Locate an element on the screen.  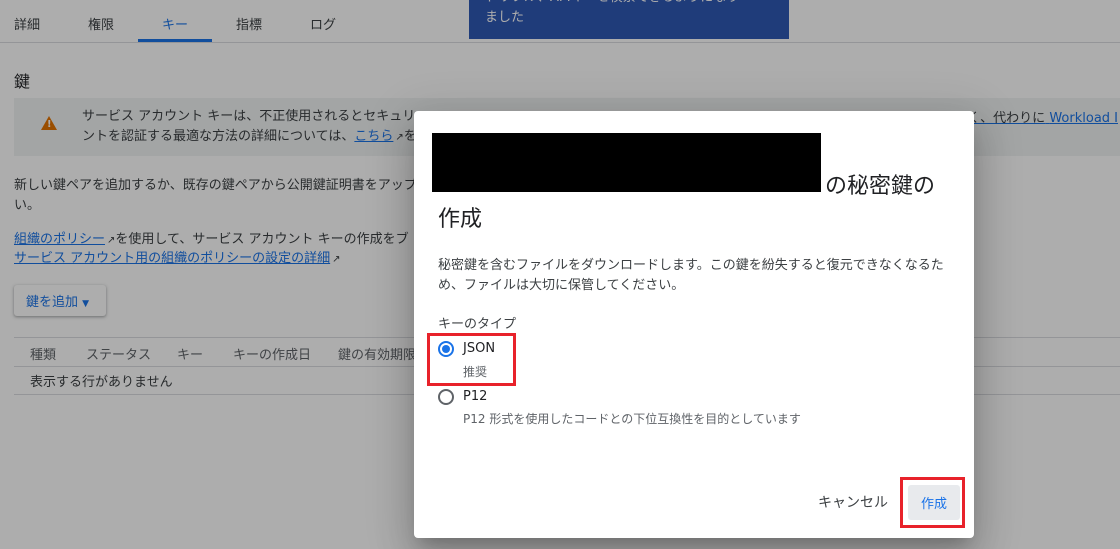
json-radio is located at coordinates (446, 349).